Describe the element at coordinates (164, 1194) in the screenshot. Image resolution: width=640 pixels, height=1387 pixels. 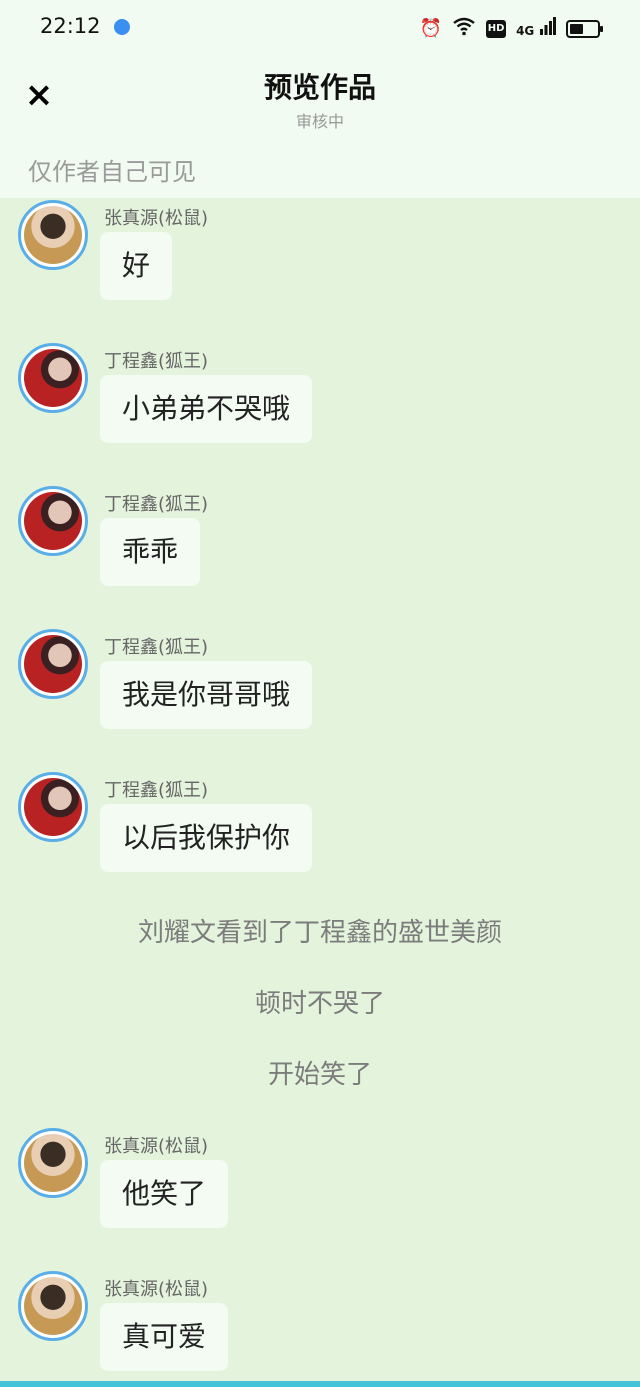
I see `message-bubble: 他笑了` at that location.